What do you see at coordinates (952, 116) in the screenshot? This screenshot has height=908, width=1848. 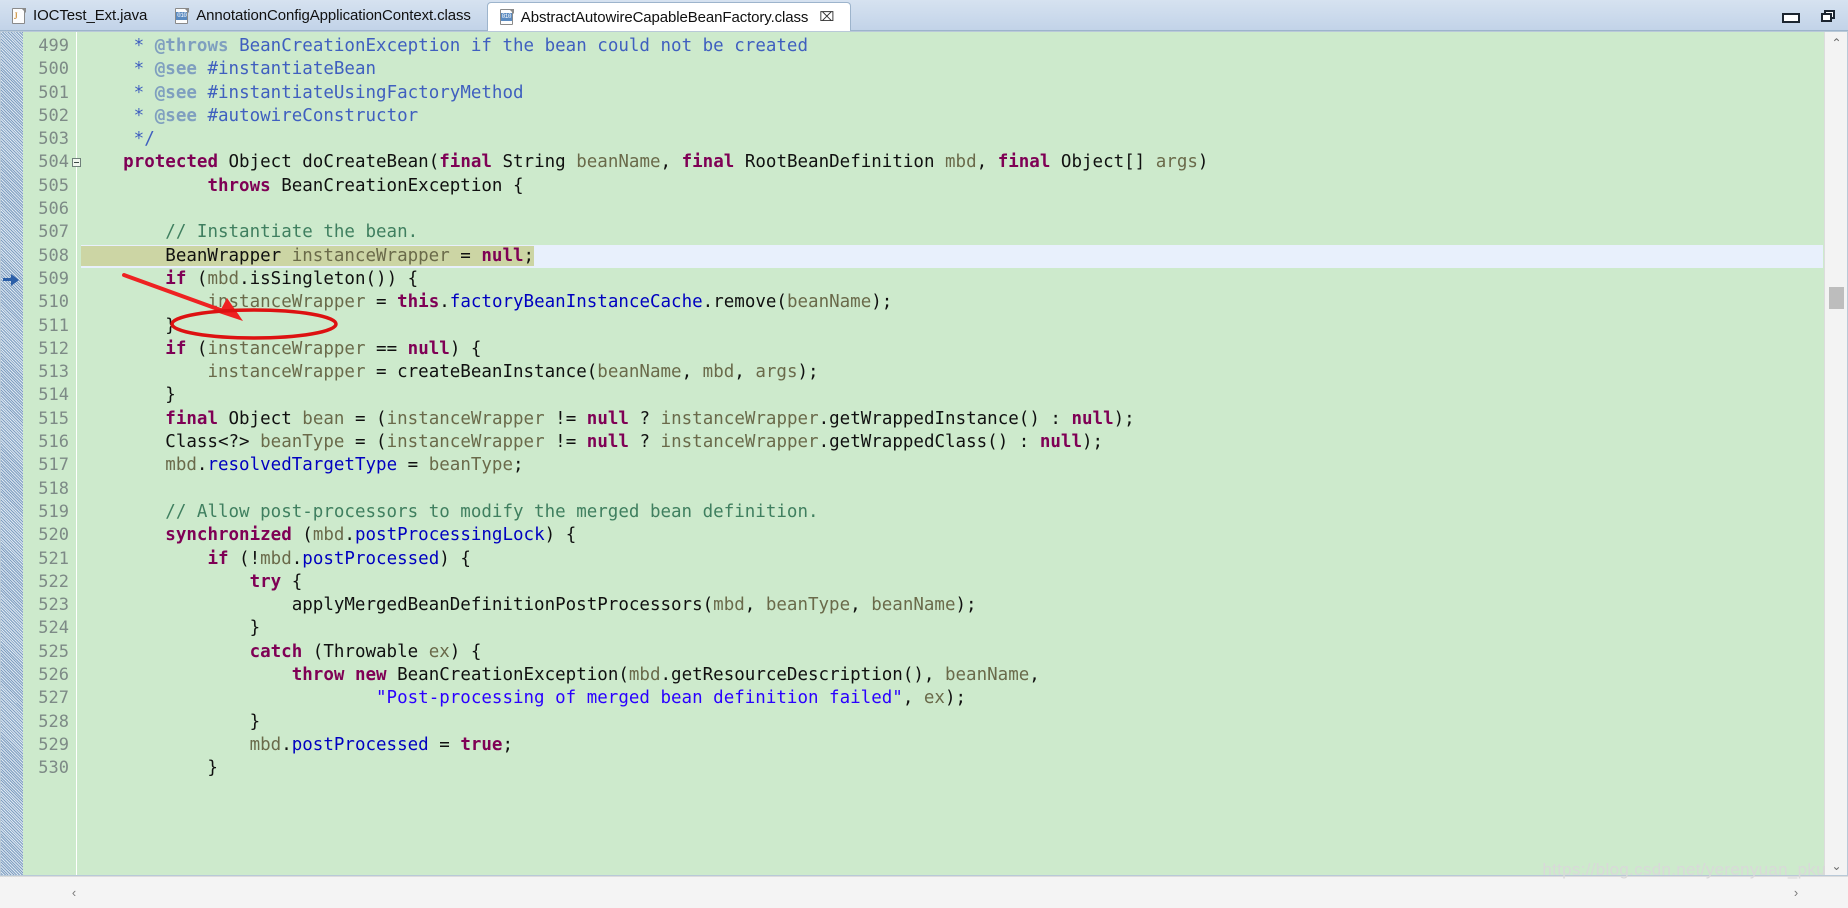 I see `code-line: * @see #autowireConstructor` at bounding box center [952, 116].